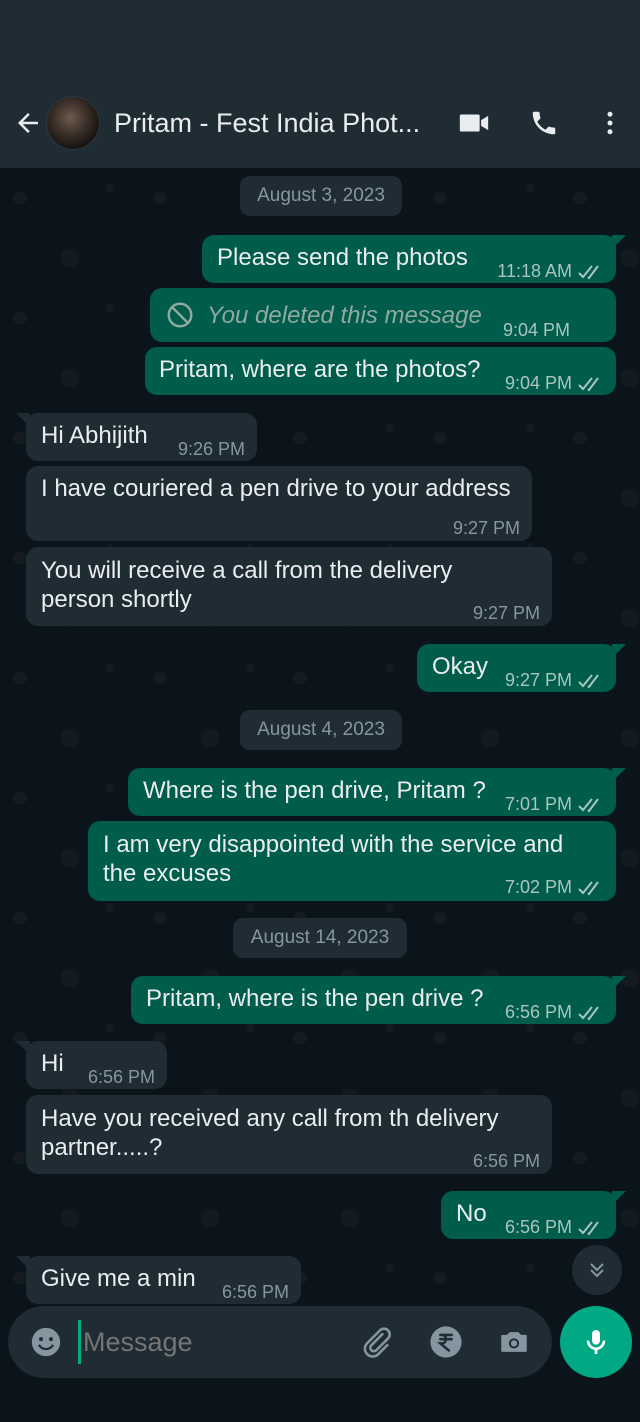 The height and width of the screenshot is (1422, 640). I want to click on message-composer, so click(280, 1342).